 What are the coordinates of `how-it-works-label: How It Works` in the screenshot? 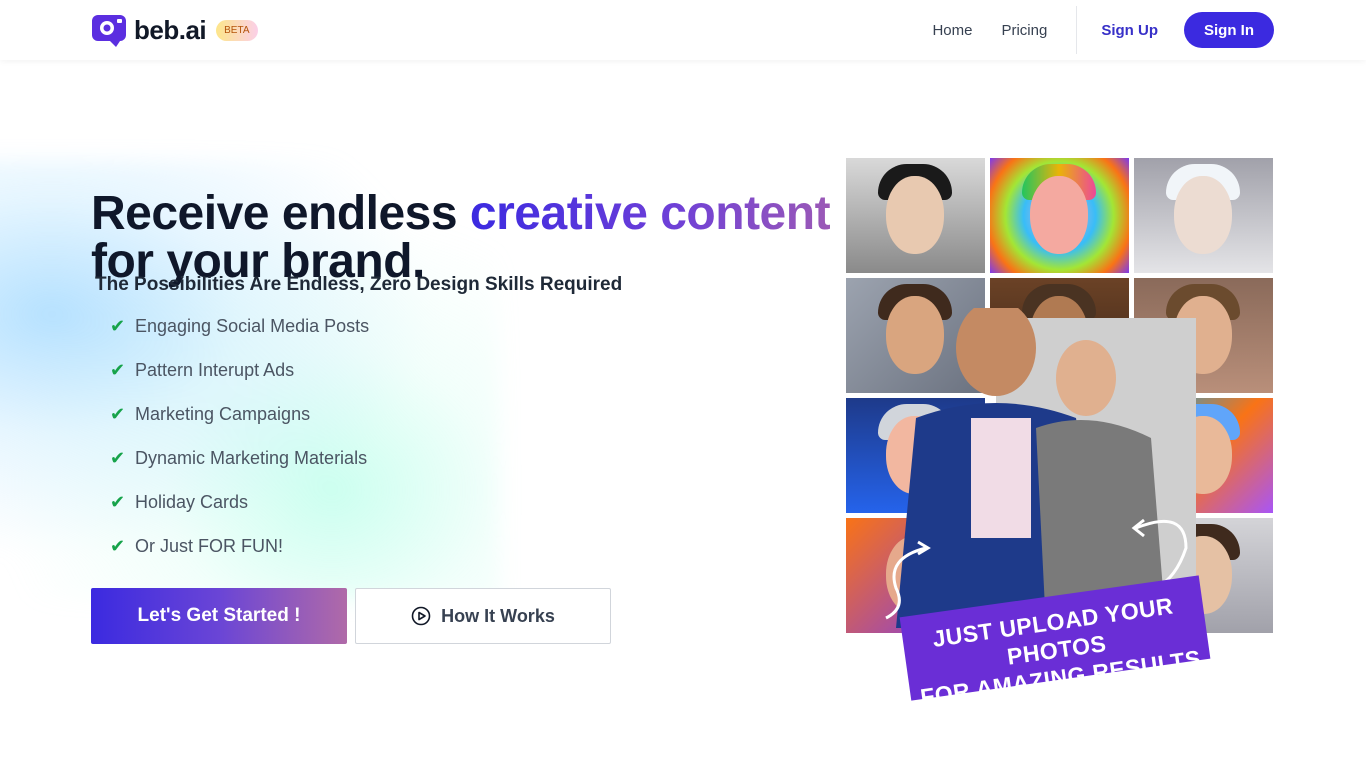 It's located at (498, 615).